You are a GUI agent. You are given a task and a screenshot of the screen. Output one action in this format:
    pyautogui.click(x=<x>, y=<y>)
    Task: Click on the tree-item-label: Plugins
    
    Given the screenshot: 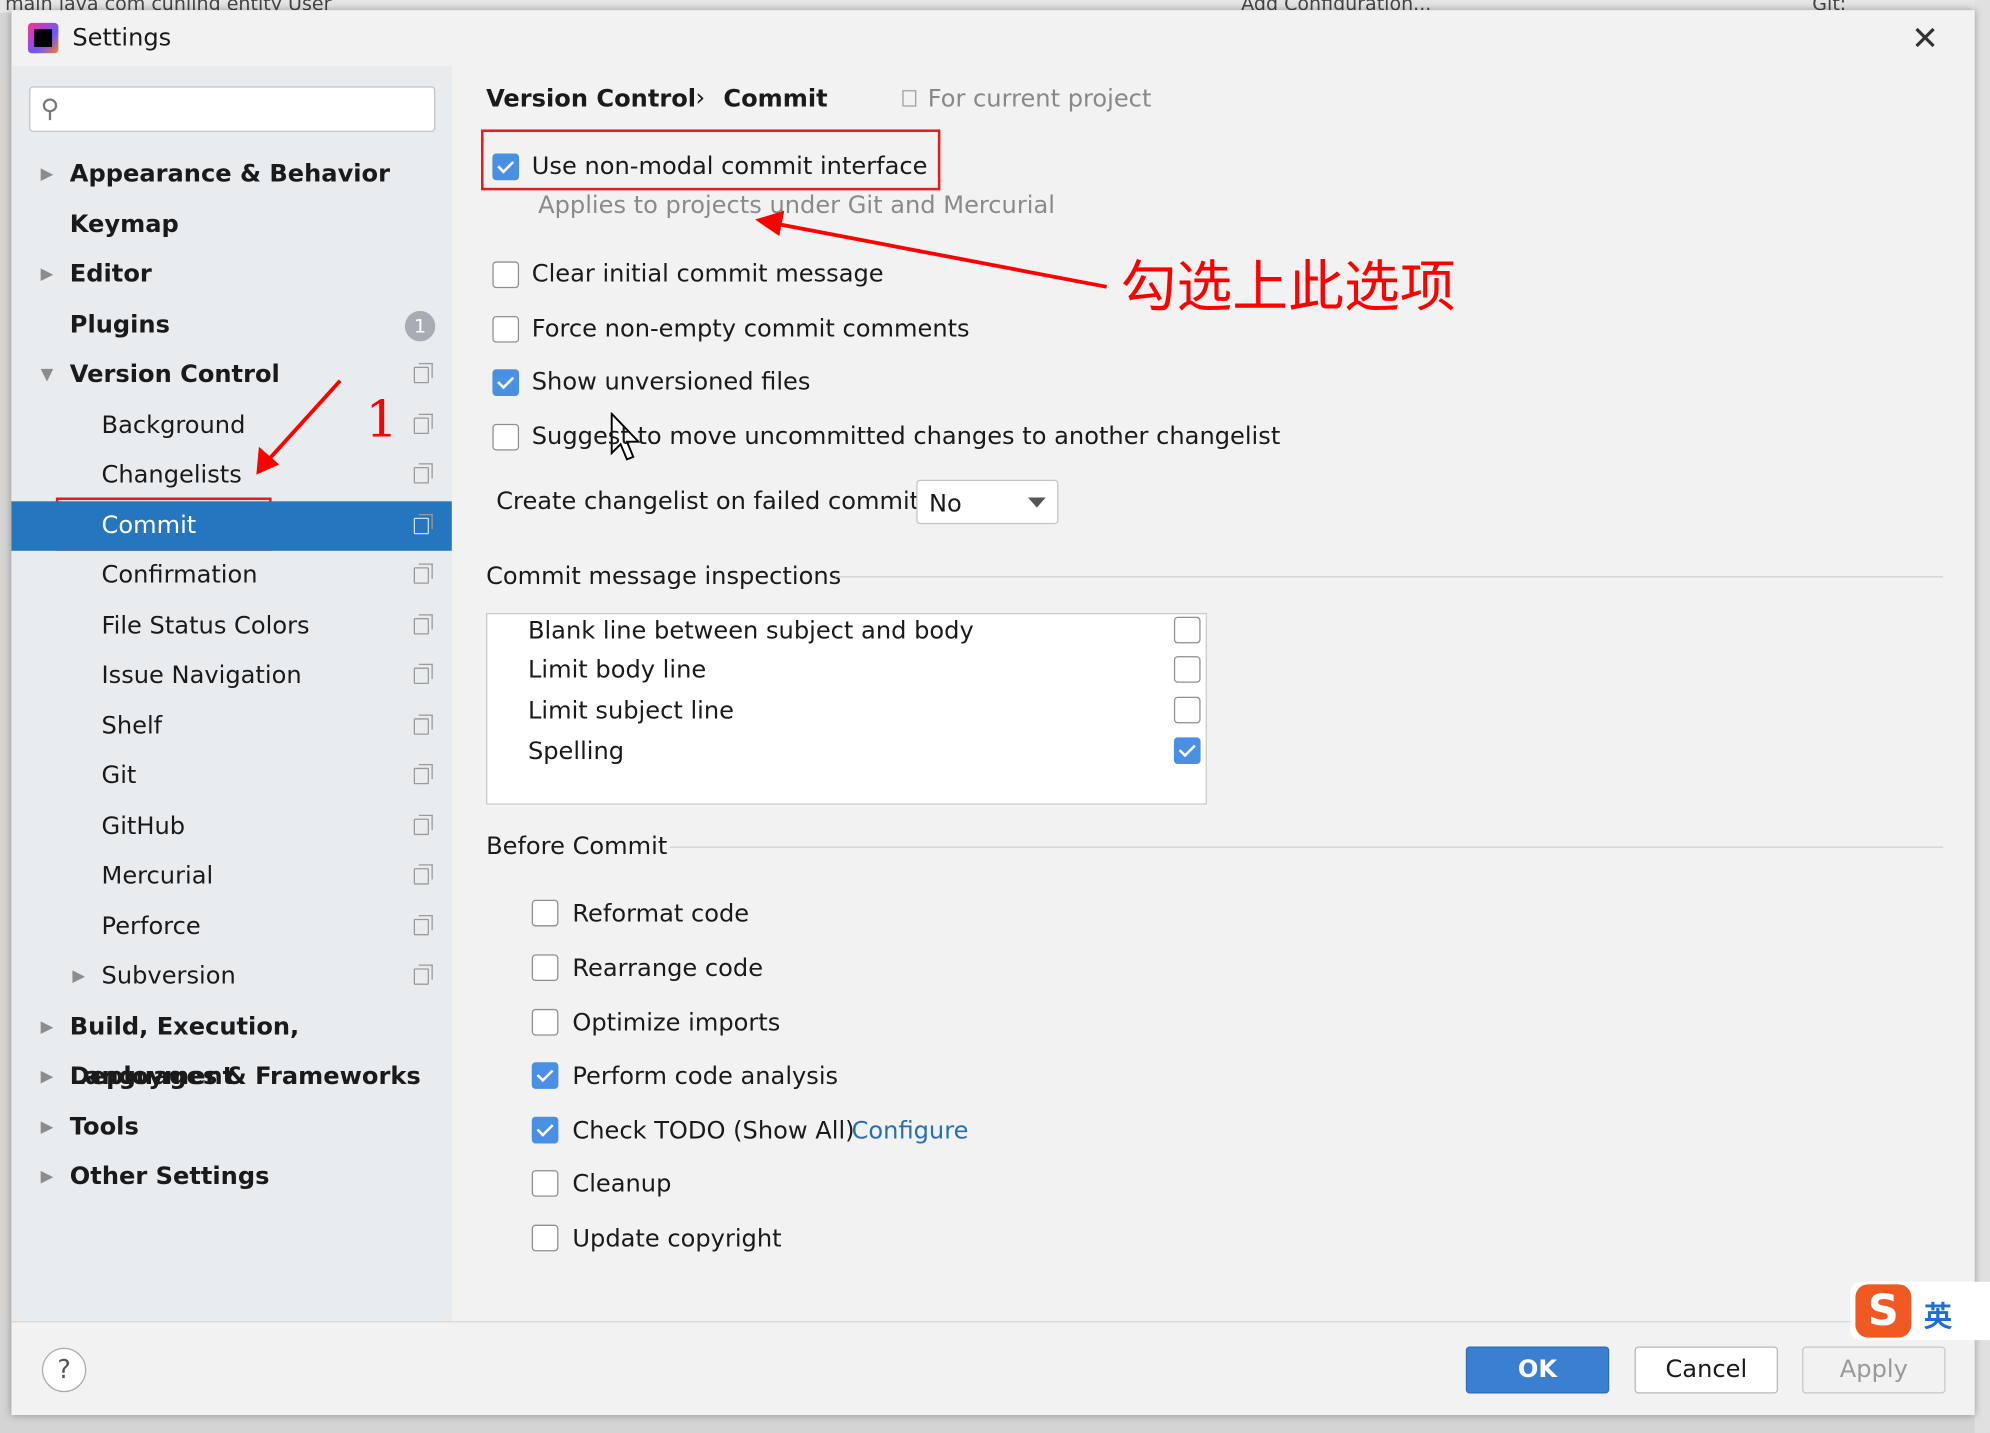 What is the action you would take?
    pyautogui.click(x=119, y=324)
    